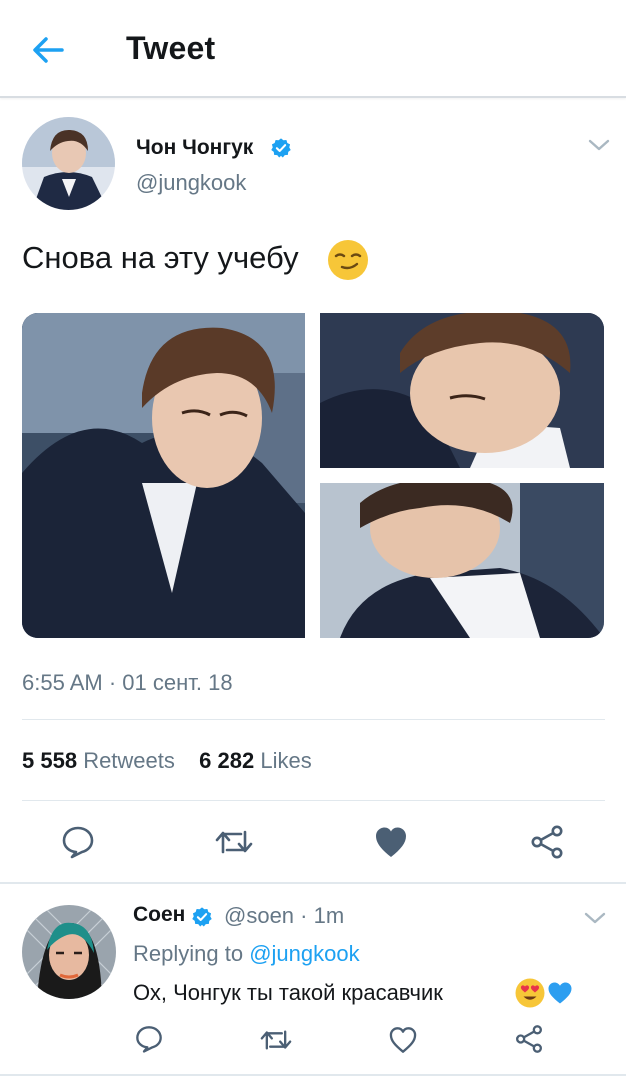 This screenshot has height=1080, width=626. I want to click on likes-count: 6 282, so click(227, 760).